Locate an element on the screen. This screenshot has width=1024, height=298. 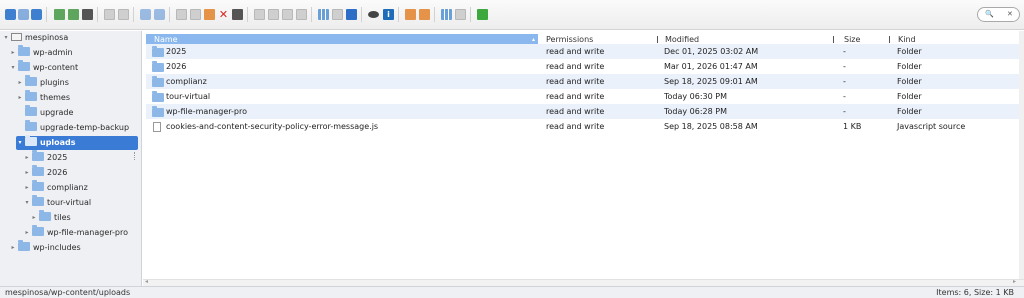
sidebar-item-wp-content: ▾ wp-content is located at coordinates (43, 67).